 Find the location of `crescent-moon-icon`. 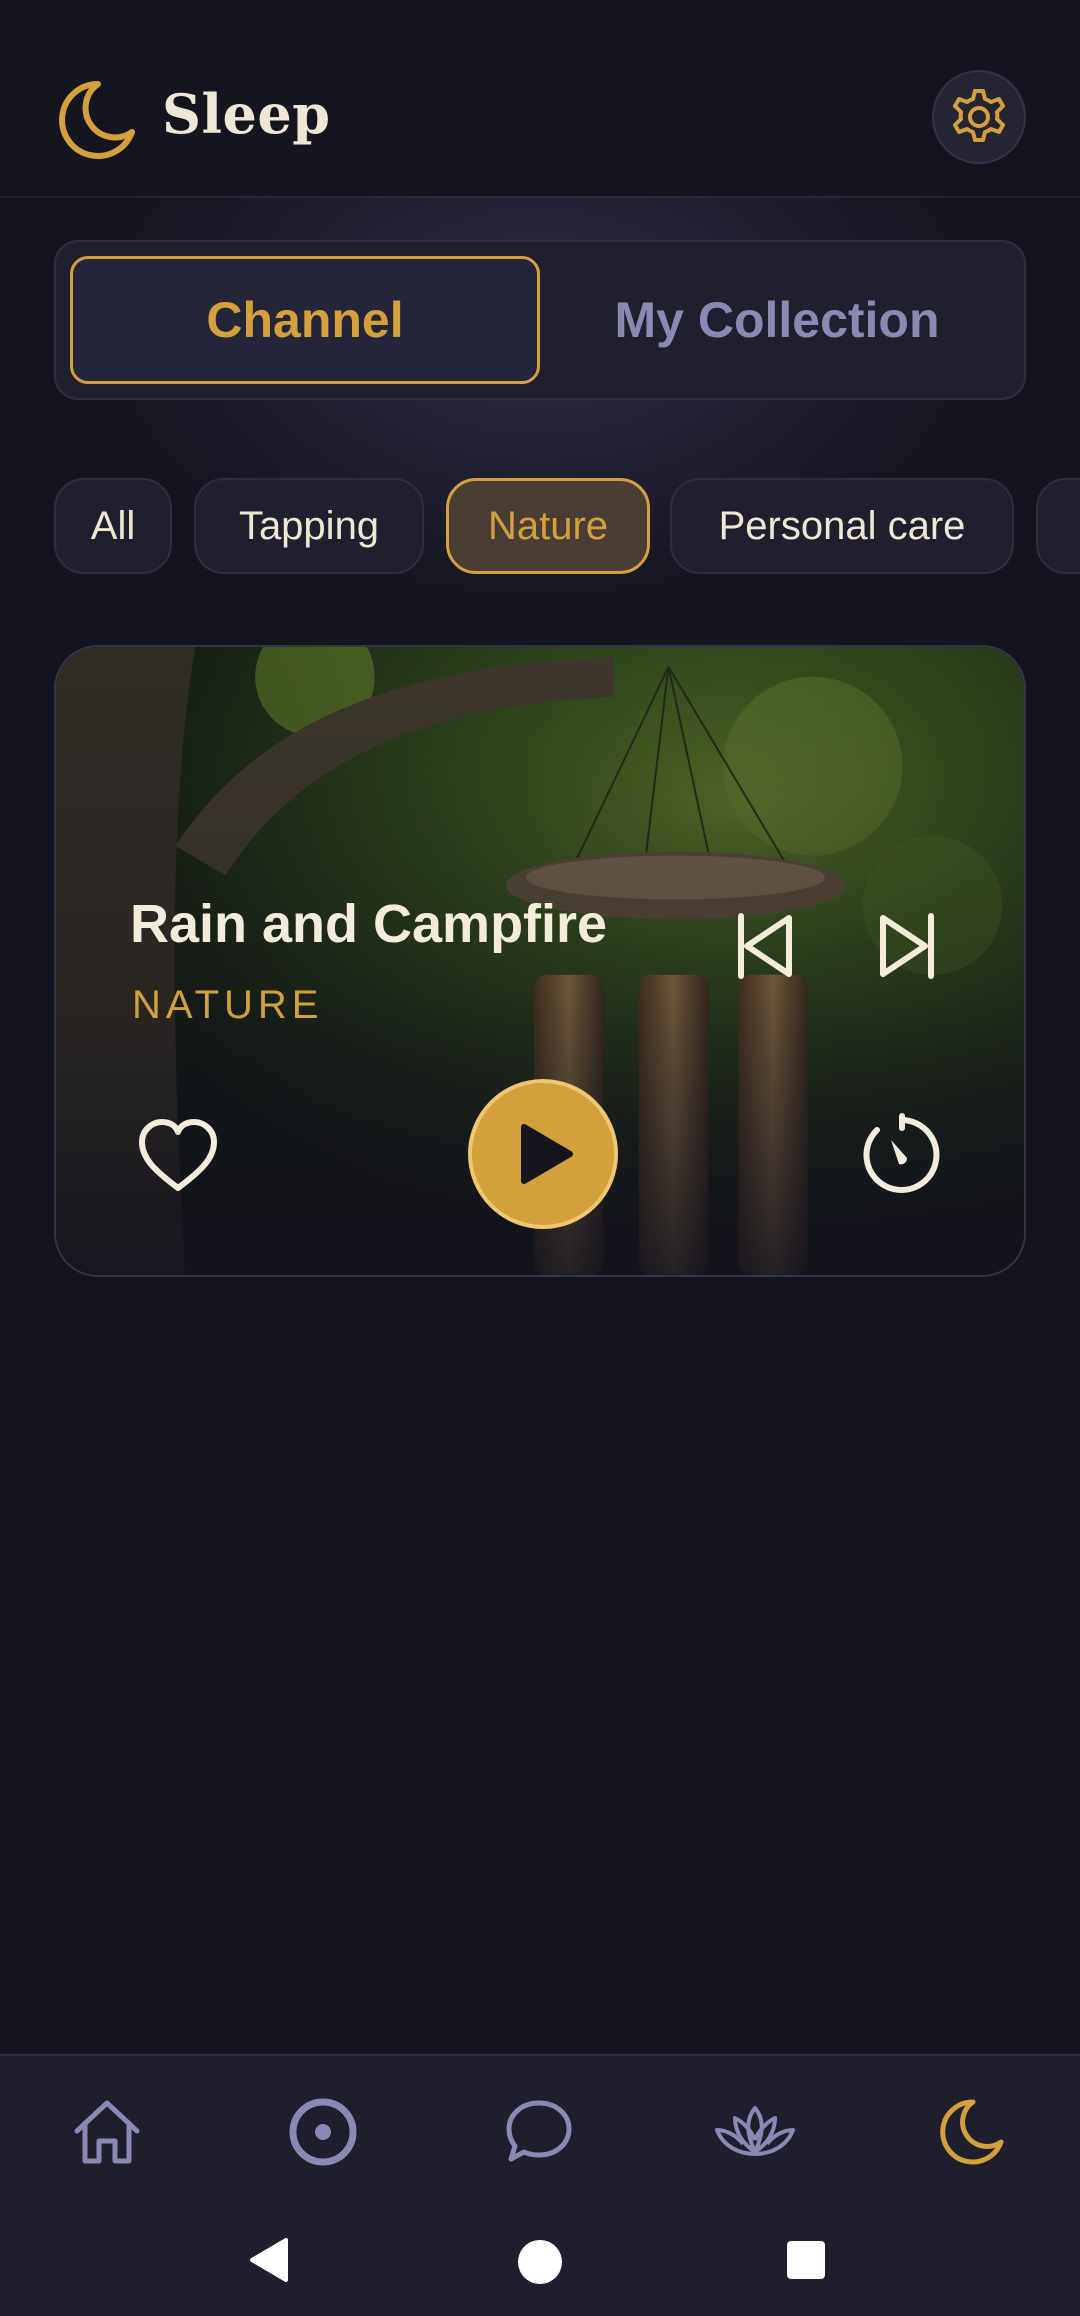

crescent-moon-icon is located at coordinates (97, 120).